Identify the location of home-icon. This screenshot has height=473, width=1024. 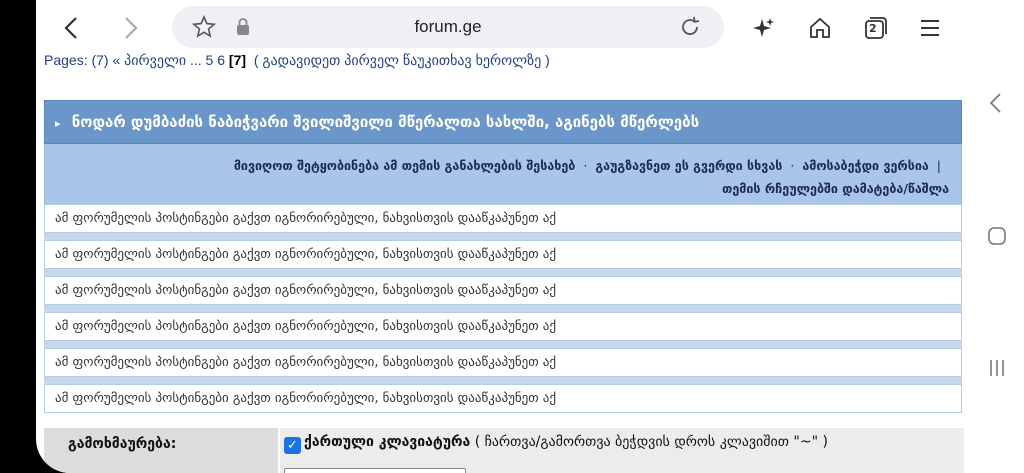
(820, 27).